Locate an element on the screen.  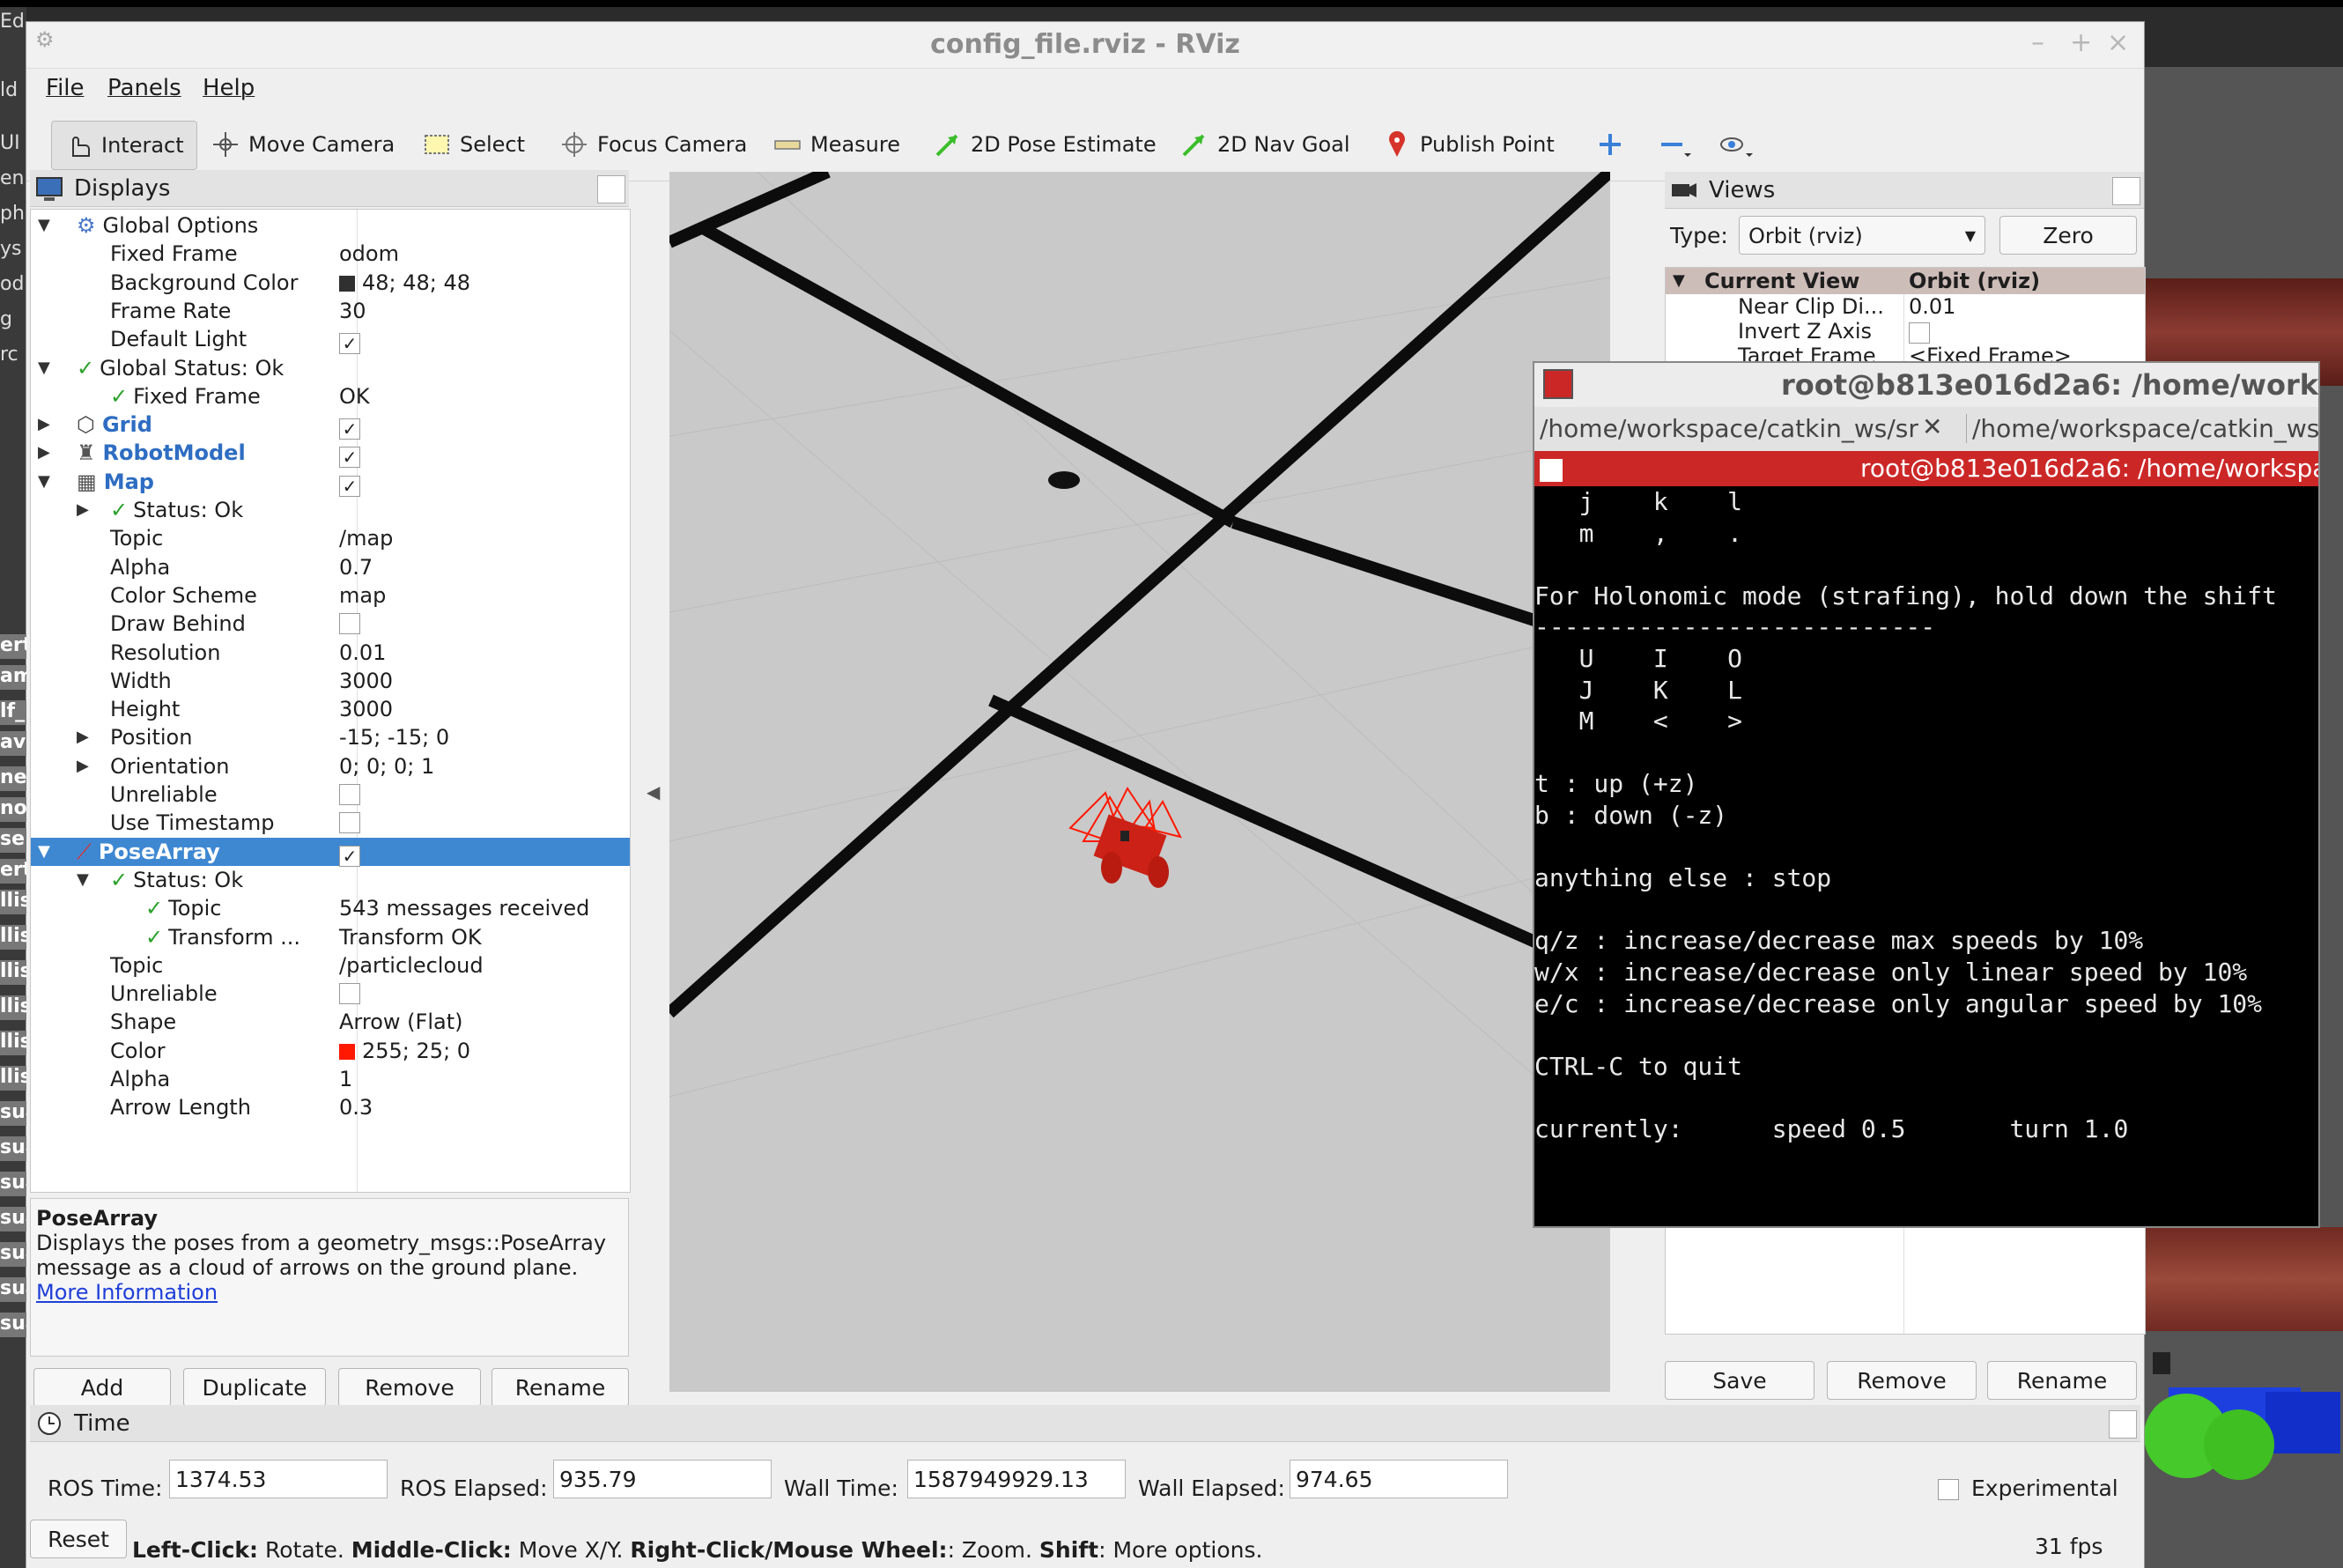
view-prop-row: Invert Z Axis is located at coordinates (1906, 331).